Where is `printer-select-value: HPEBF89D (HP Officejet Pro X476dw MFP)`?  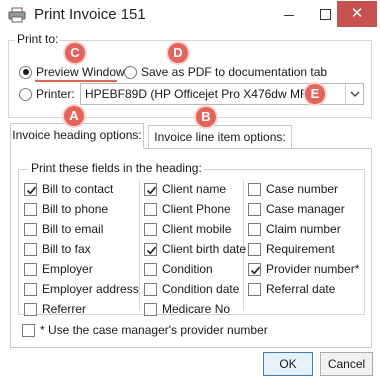 printer-select-value: HPEBF89D (HP Officejet Pro X476dw MFP) is located at coordinates (202, 94).